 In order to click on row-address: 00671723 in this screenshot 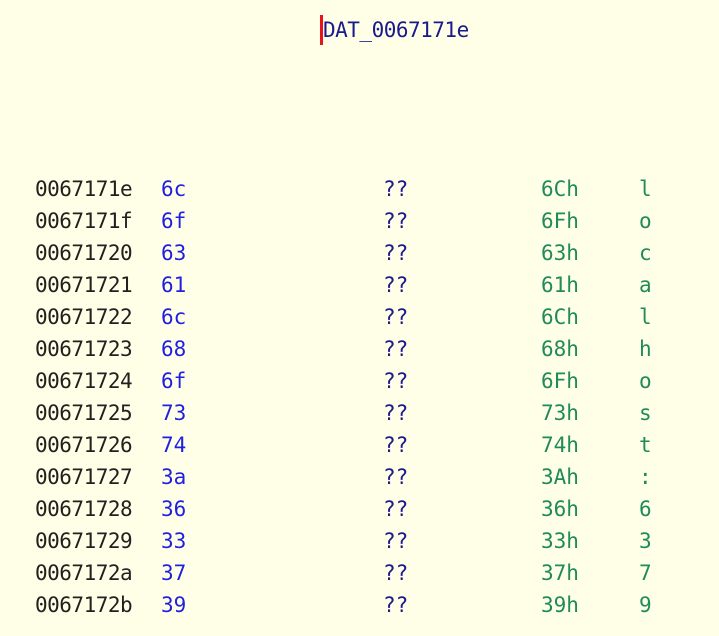, I will do `click(84, 349)`.